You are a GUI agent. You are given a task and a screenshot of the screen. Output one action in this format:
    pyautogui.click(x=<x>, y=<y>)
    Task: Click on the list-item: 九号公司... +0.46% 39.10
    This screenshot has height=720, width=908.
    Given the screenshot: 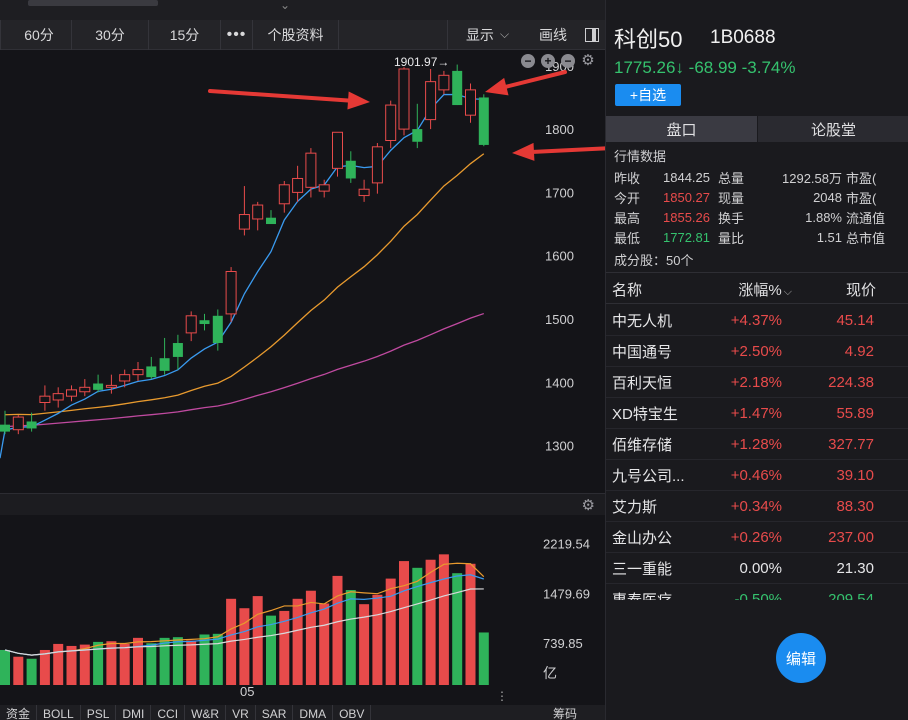 What is the action you would take?
    pyautogui.click(x=757, y=475)
    